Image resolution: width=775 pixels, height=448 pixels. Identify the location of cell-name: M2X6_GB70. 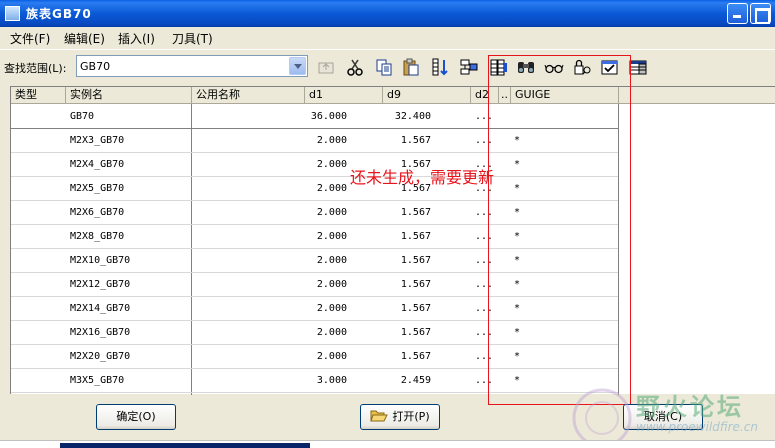
(130, 213).